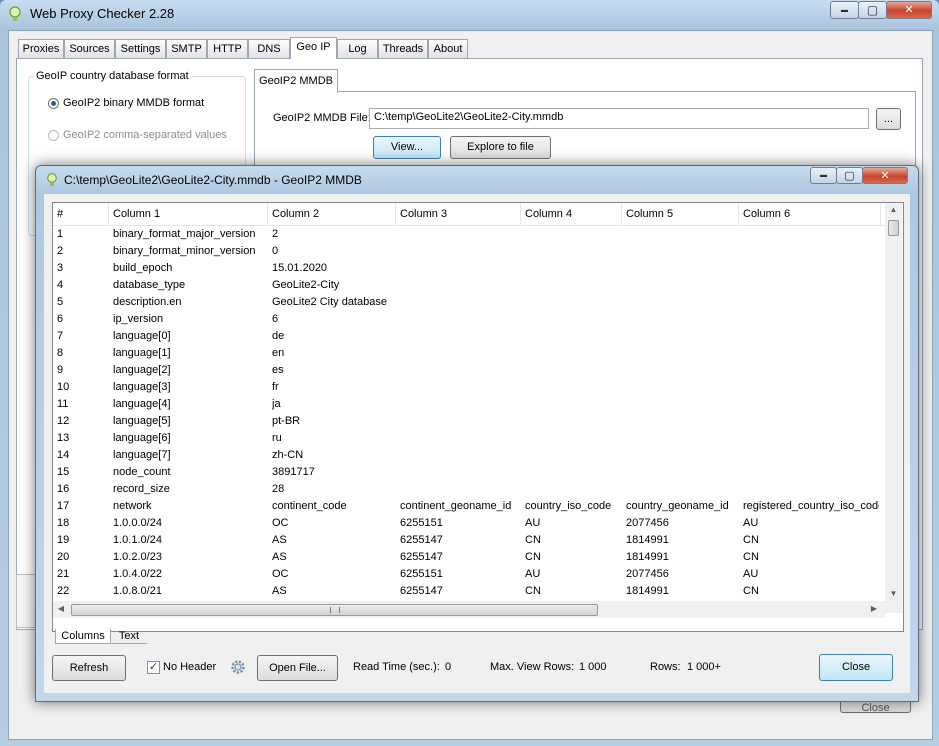 Image resolution: width=939 pixels, height=746 pixels. Describe the element at coordinates (133, 103) in the screenshot. I see `radio-mmdb-label: GeoIP2 binary MMDB format` at that location.